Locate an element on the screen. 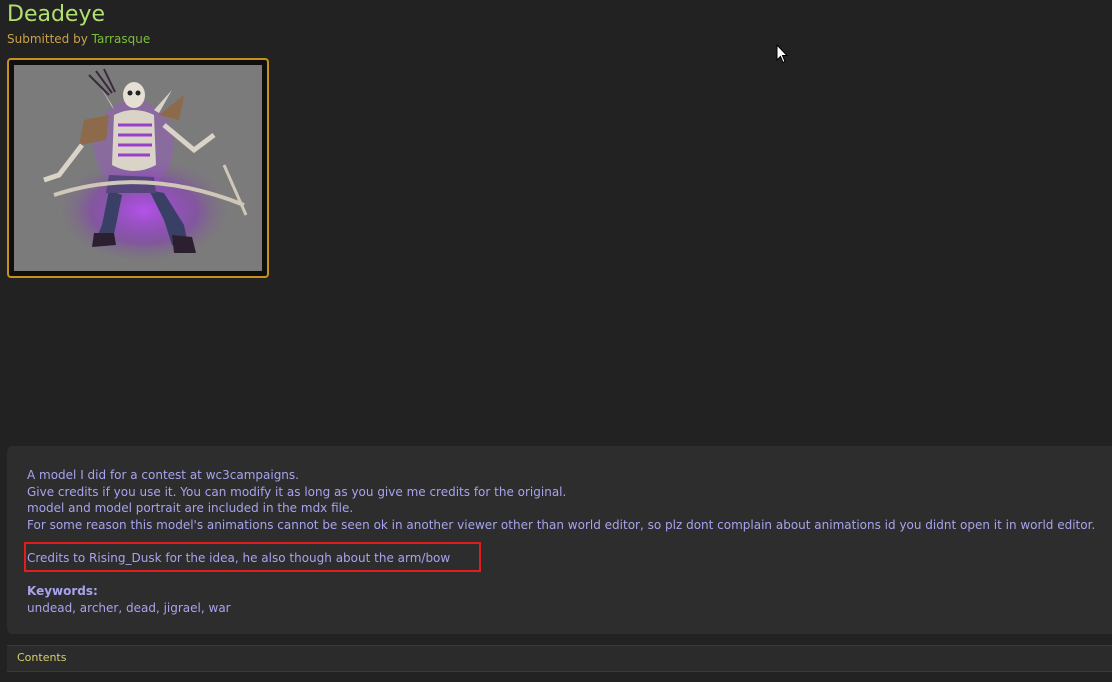 This screenshot has width=1112, height=682. skeleton-archer-illustration is located at coordinates (138, 168).